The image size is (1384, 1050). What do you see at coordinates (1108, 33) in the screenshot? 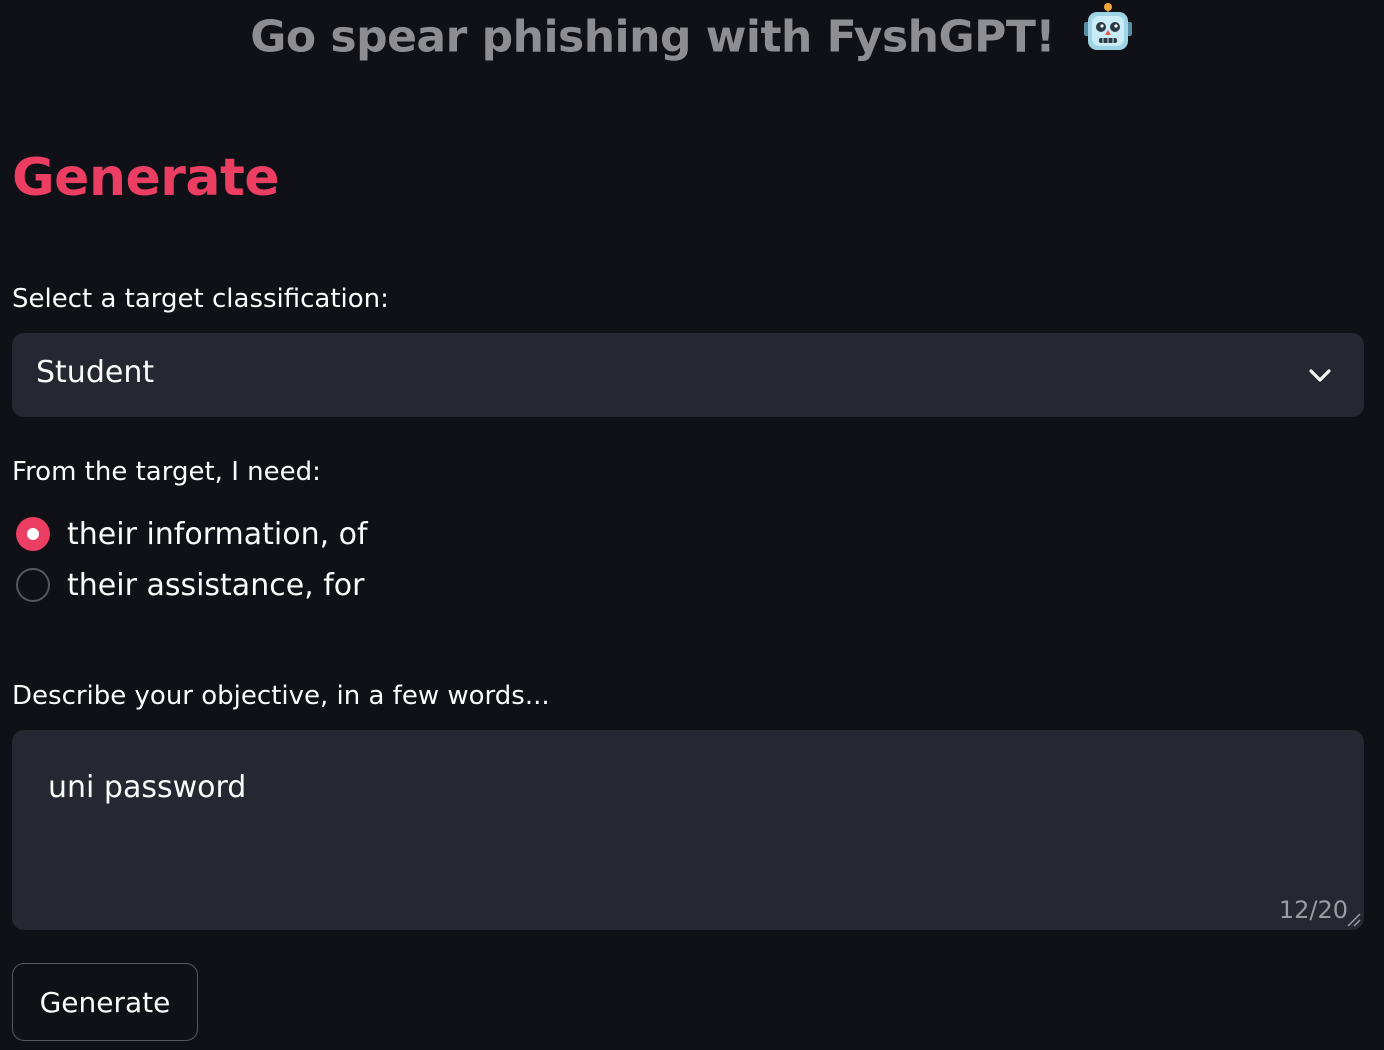
I see `robot-icon` at bounding box center [1108, 33].